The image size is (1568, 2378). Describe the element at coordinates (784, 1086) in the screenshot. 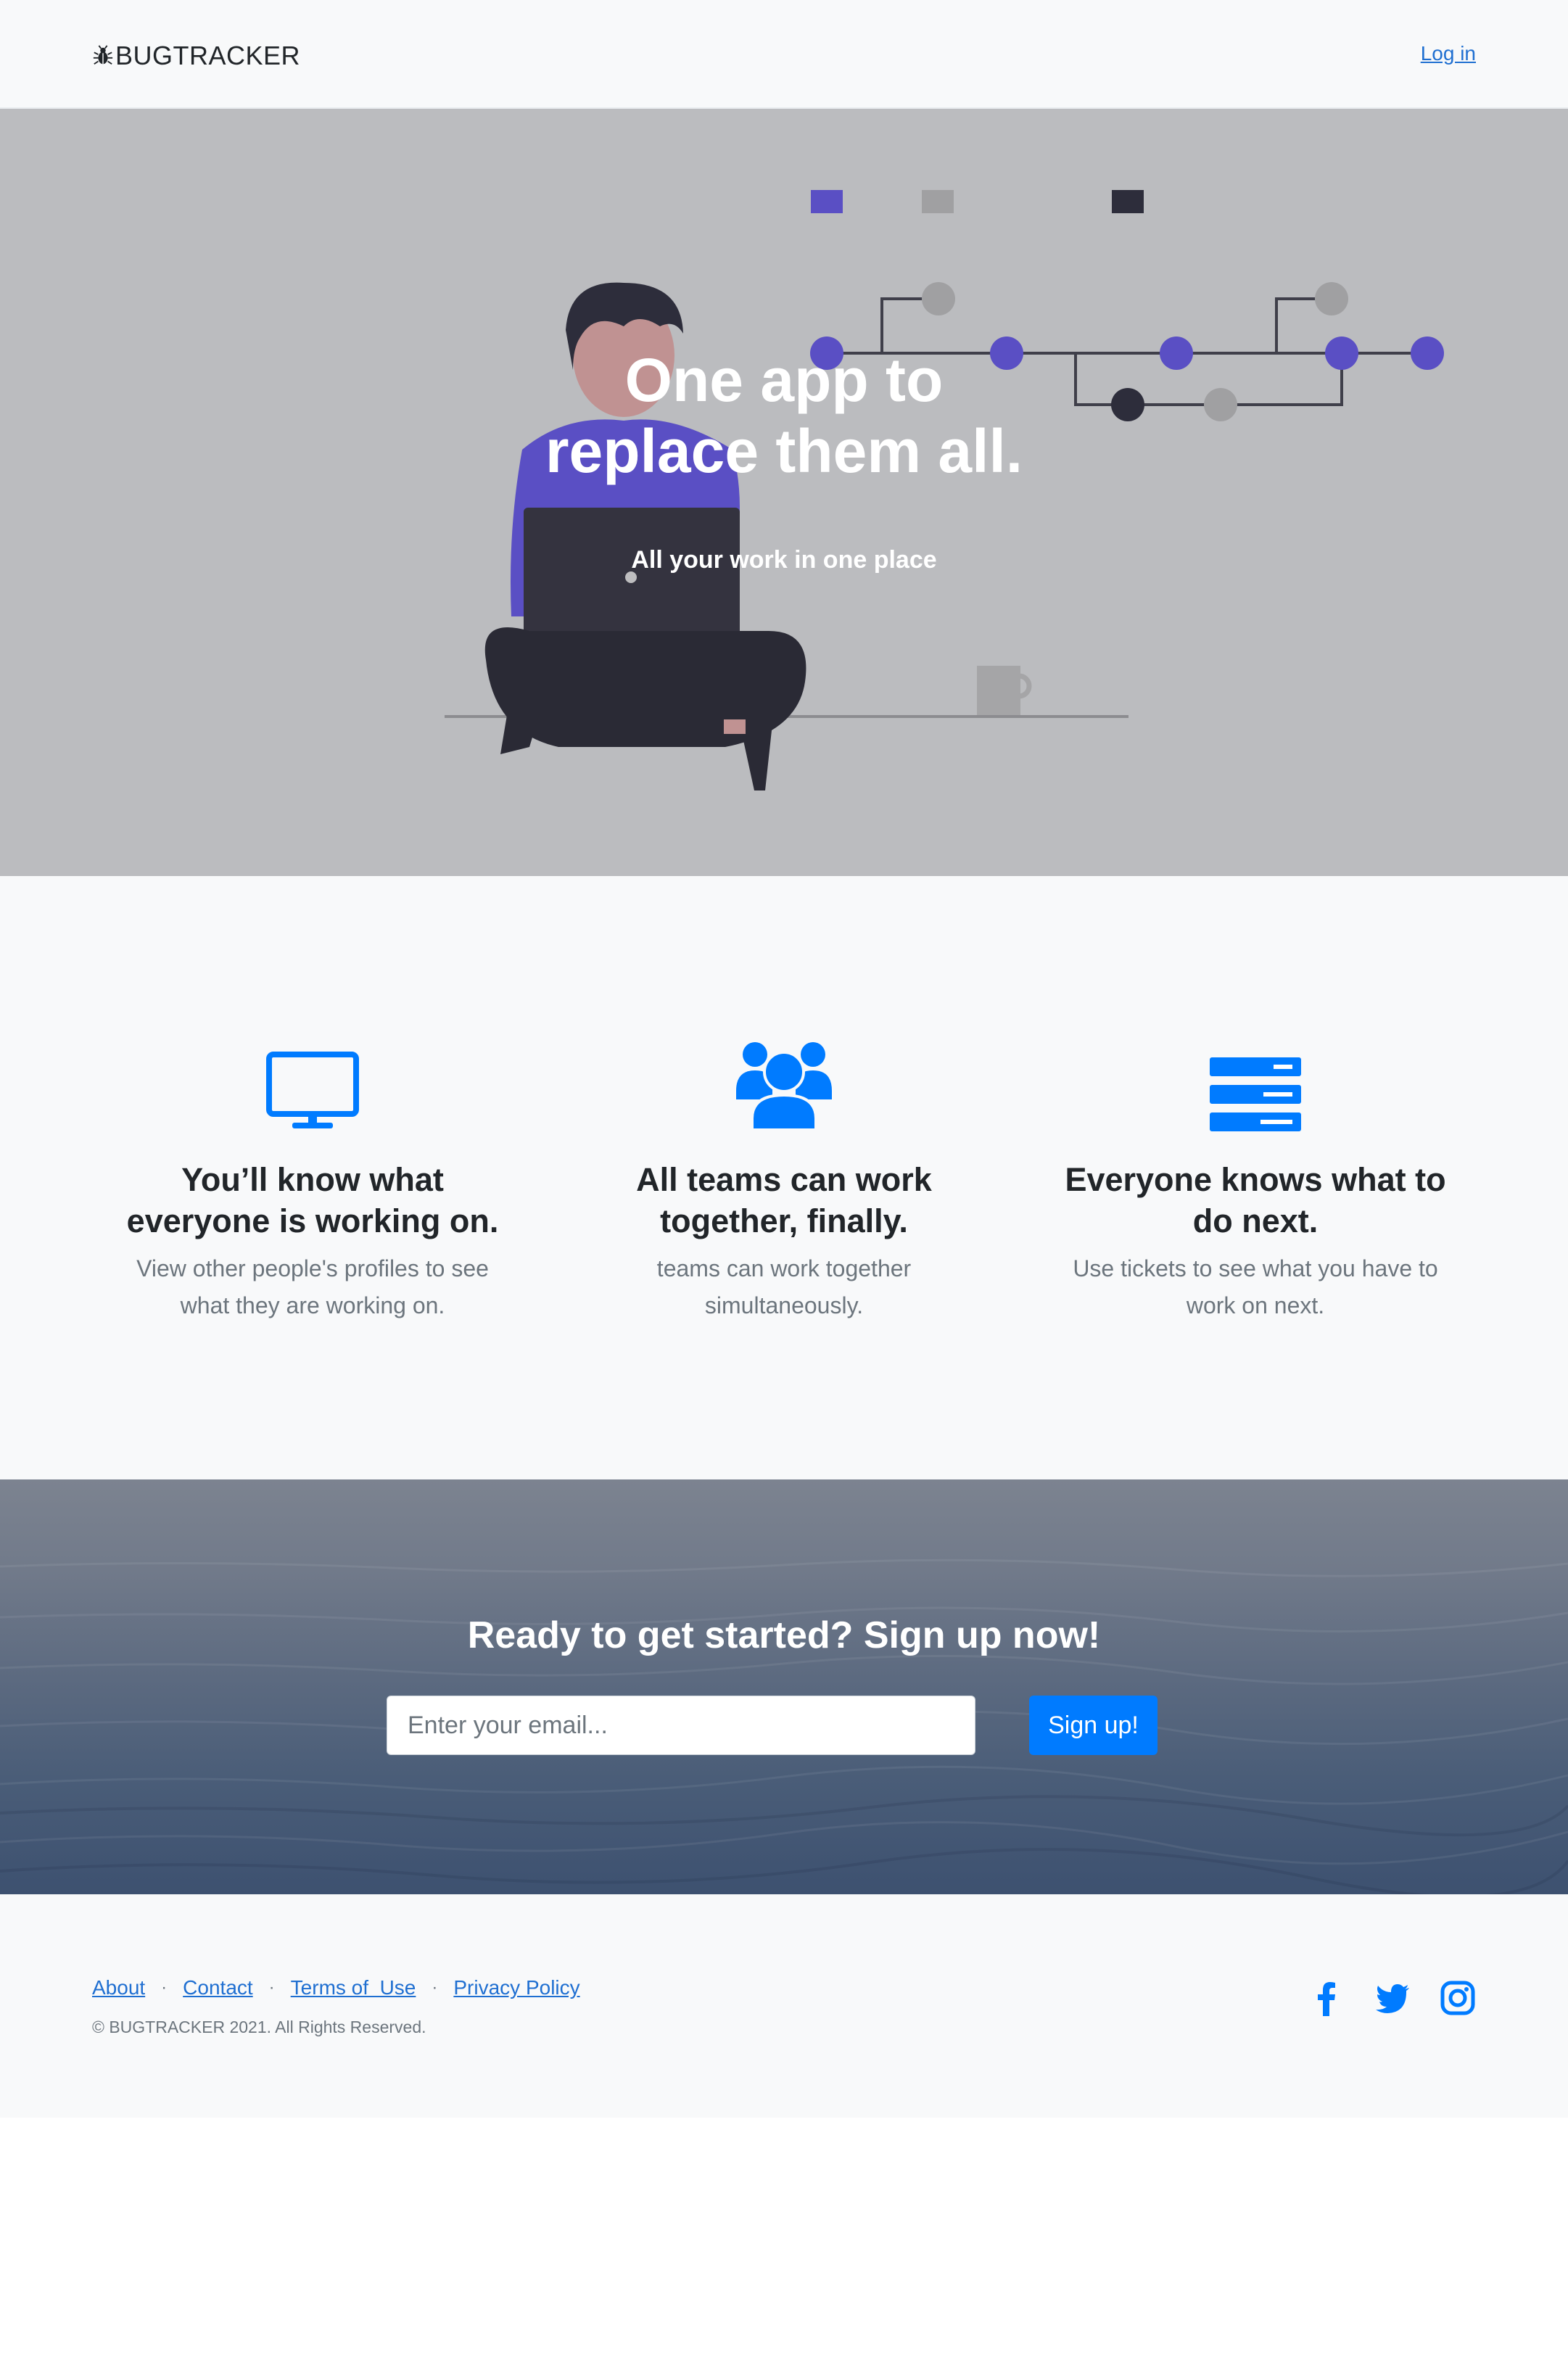

I see `users-icon` at that location.